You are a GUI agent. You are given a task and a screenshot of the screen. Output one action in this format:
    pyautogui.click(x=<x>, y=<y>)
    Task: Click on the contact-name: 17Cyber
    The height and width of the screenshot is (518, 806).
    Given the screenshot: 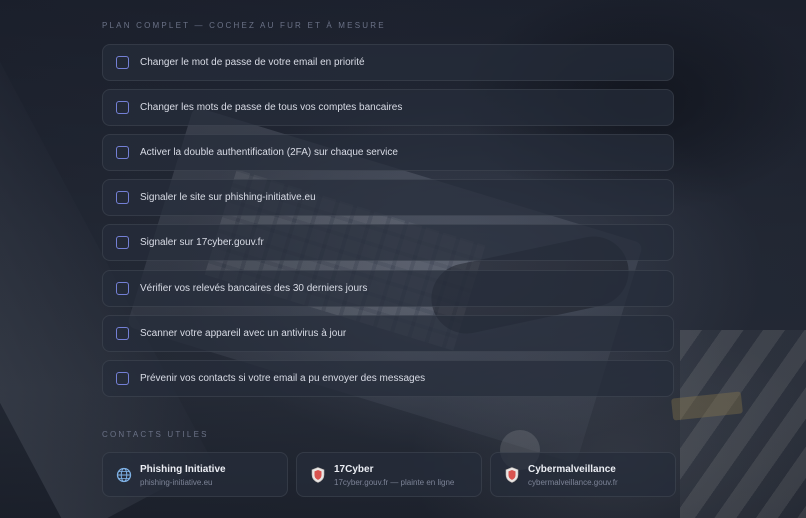 What is the action you would take?
    pyautogui.click(x=354, y=469)
    